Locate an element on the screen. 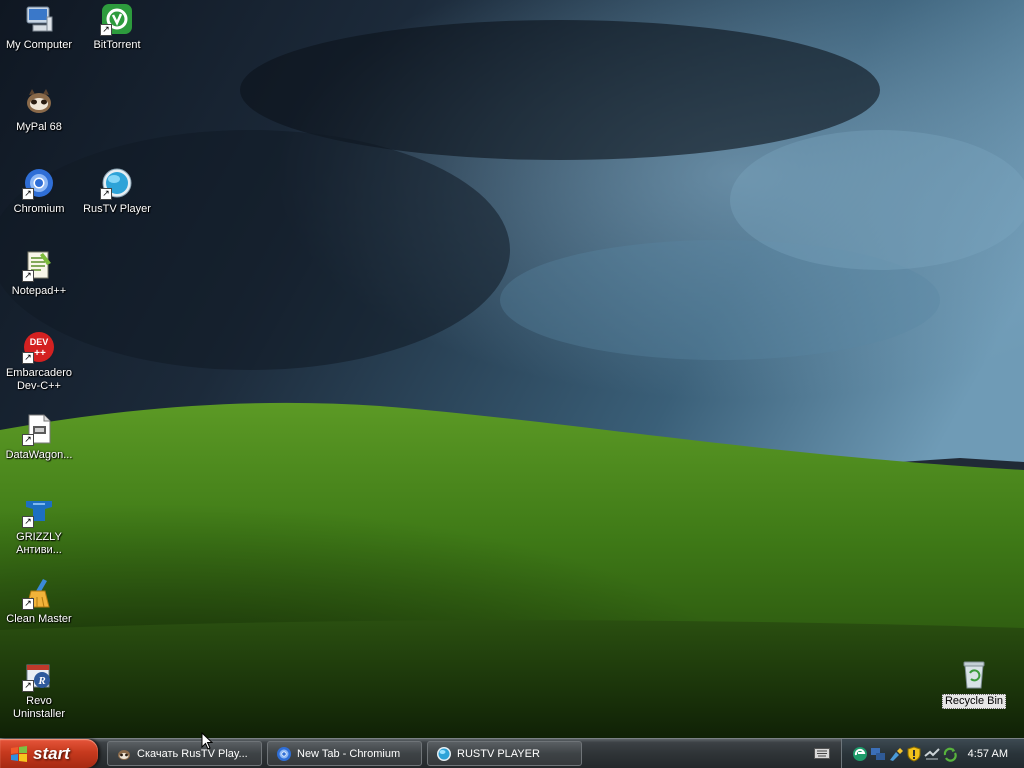 The width and height of the screenshot is (1024, 768). desktop-icon-clean-master: ↗ Clean Master is located at coordinates (39, 601).